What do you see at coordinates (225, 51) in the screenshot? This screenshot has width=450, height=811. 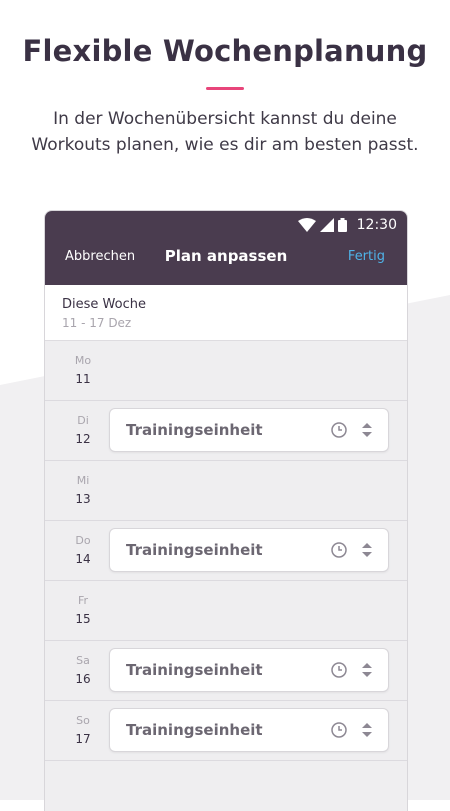 I see `page-heading: Flexible Wochenplanung` at bounding box center [225, 51].